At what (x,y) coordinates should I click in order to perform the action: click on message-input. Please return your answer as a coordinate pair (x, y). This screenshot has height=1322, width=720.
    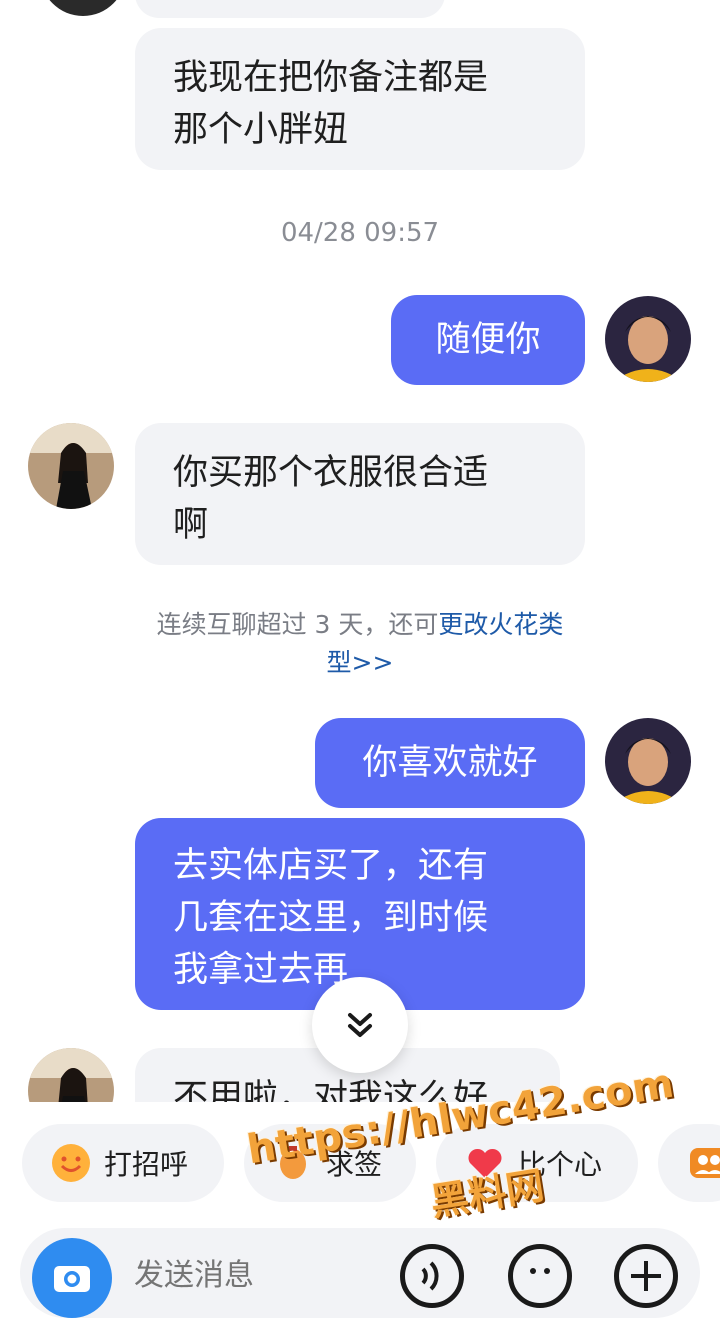
    Looking at the image, I should click on (259, 1275).